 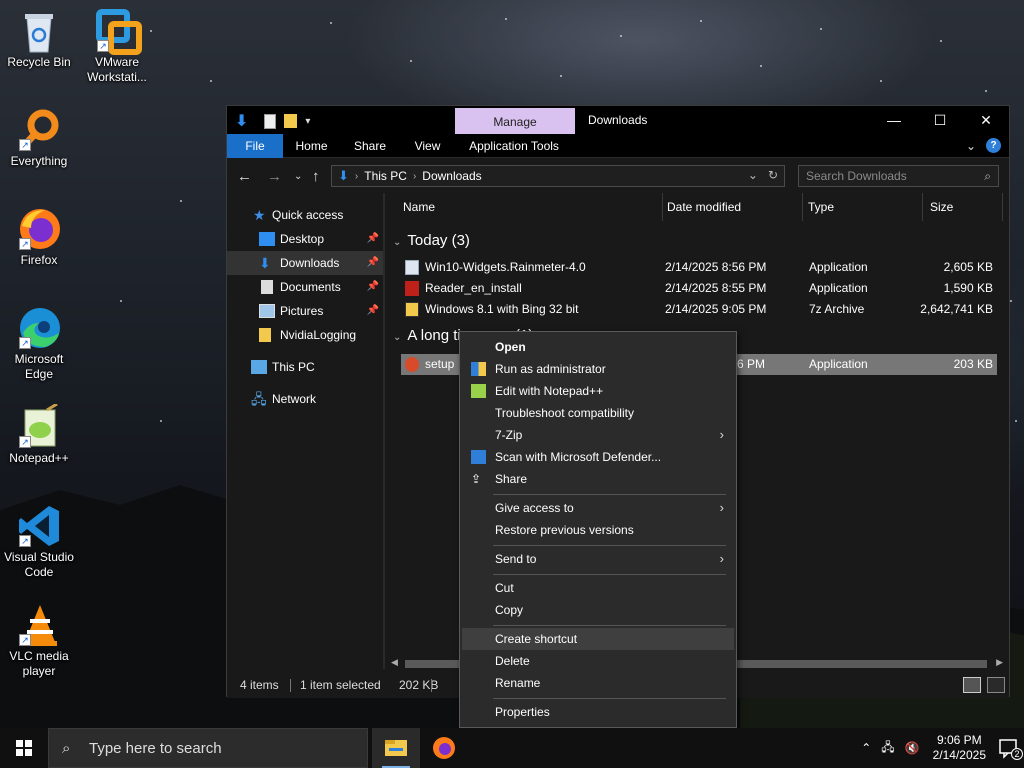 I want to click on adobe-reader-icon, so click(x=412, y=288).